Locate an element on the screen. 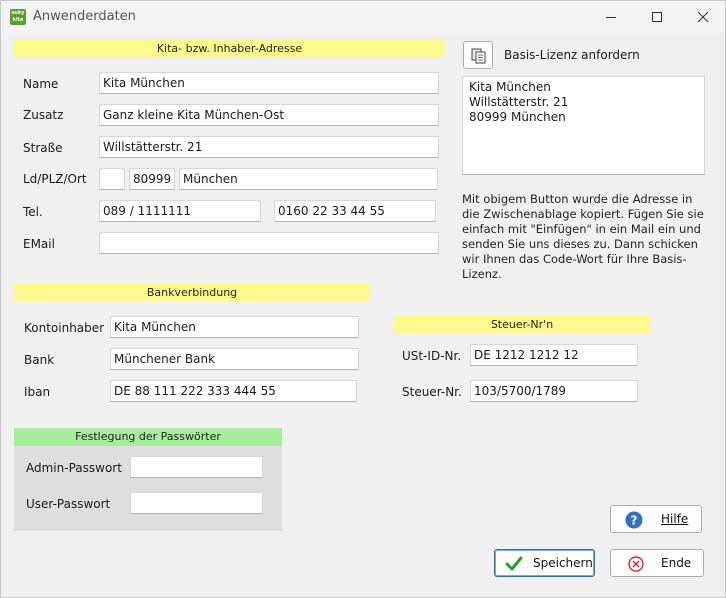  minimize-icon is located at coordinates (611, 17).